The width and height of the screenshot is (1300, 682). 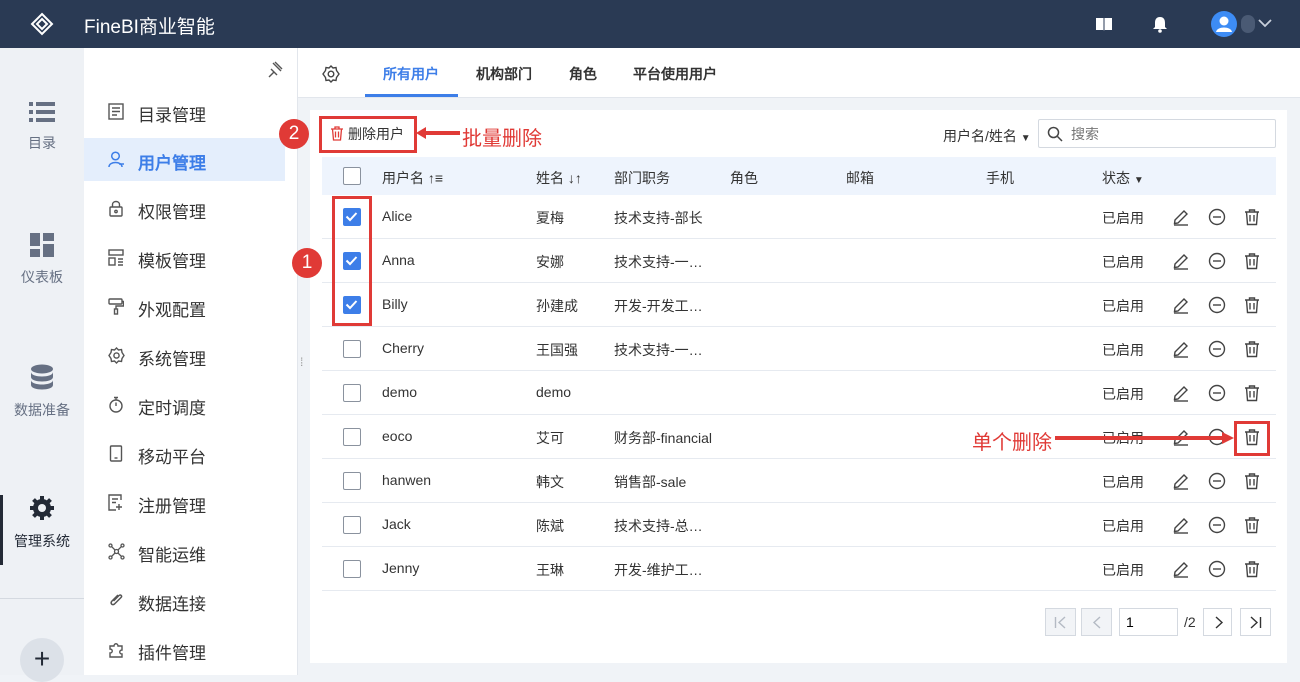 I want to click on sort-icon: ↓↑, so click(x=575, y=178).